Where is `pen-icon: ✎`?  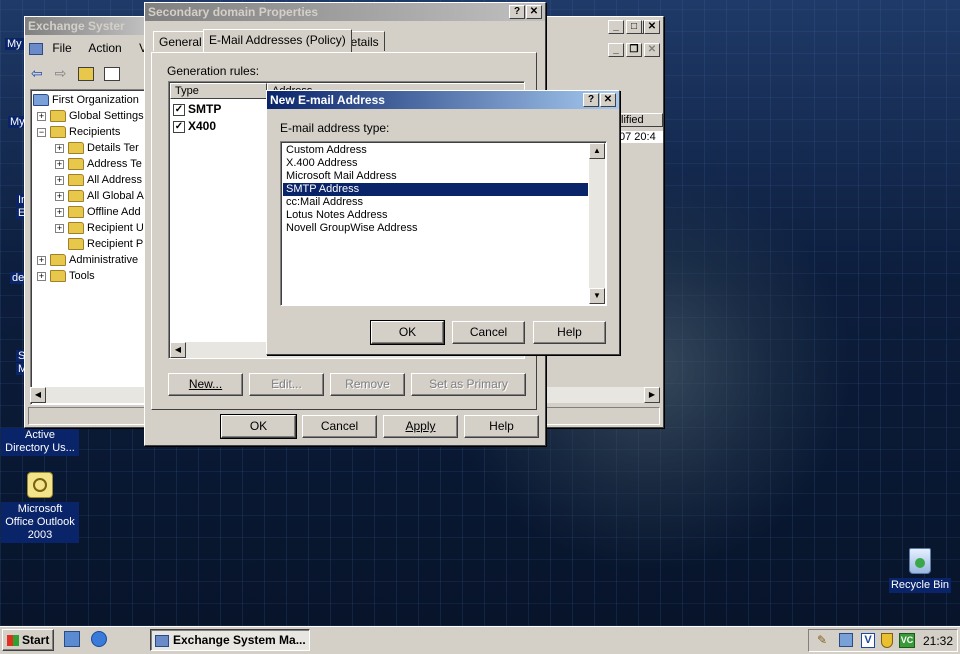
pen-icon: ✎ is located at coordinates (824, 640).